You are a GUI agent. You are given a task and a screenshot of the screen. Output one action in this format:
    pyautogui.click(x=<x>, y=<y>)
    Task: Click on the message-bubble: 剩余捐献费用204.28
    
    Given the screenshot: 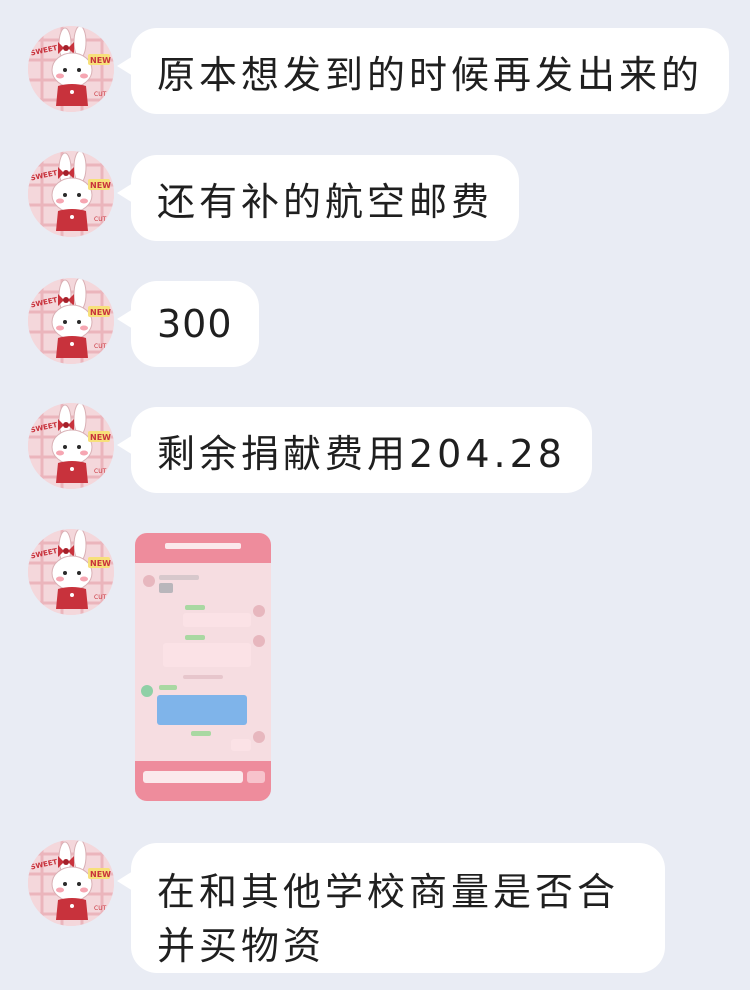 What is the action you would take?
    pyautogui.click(x=354, y=450)
    